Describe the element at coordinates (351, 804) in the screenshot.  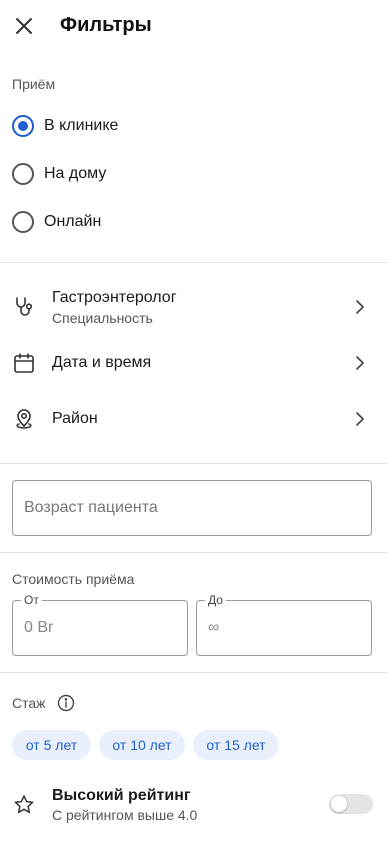
I see `high-rating-toggle` at that location.